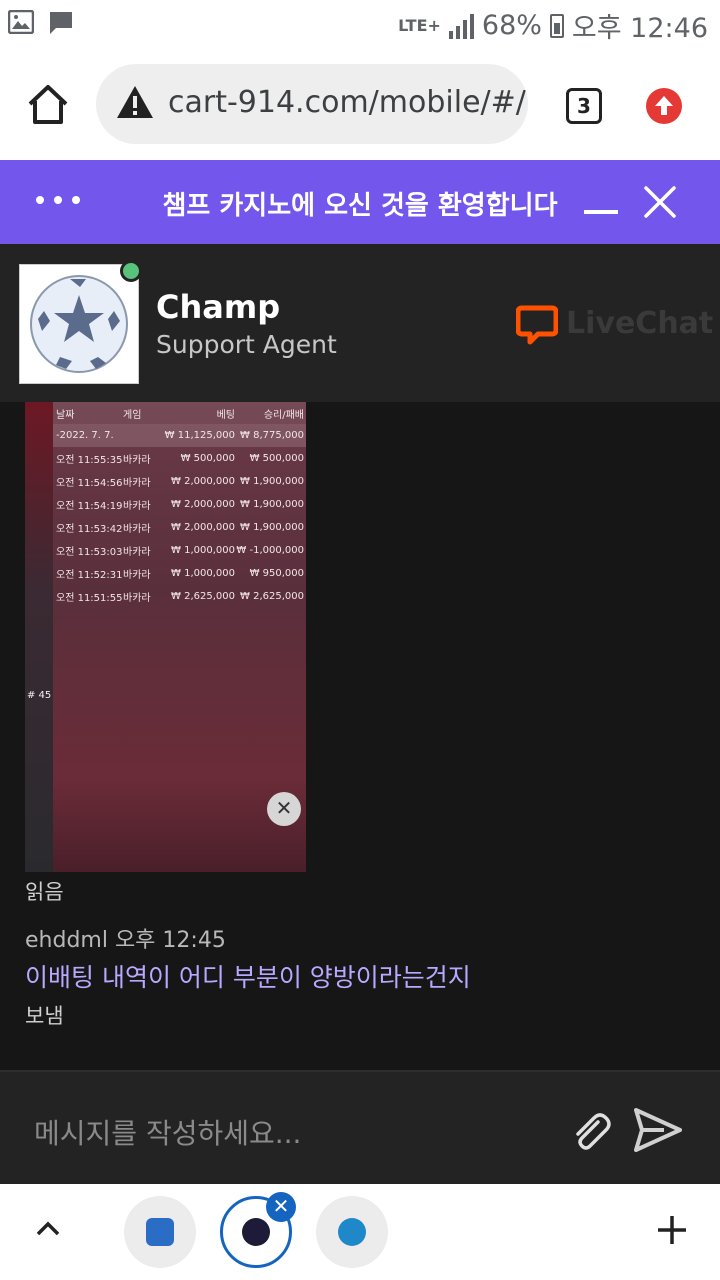 The image size is (720, 1280). I want to click on cell-date: -2022. 7. 7., so click(85, 435).